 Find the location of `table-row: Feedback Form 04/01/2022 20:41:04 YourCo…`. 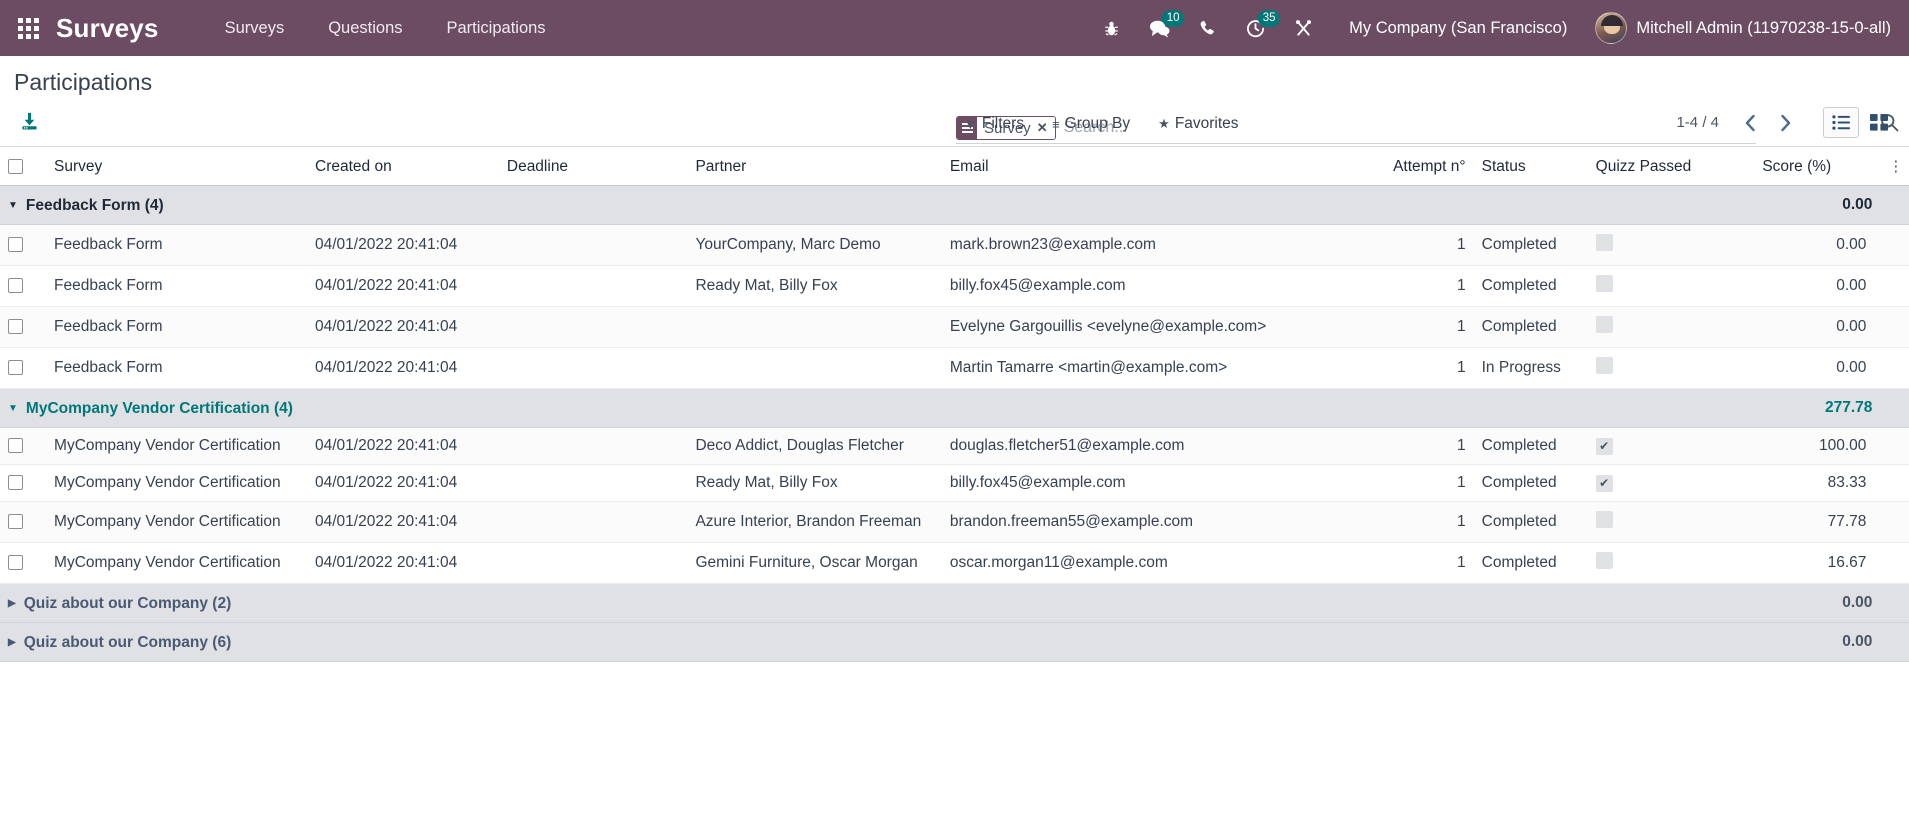

table-row: Feedback Form 04/01/2022 20:41:04 YourCo… is located at coordinates (954, 245).